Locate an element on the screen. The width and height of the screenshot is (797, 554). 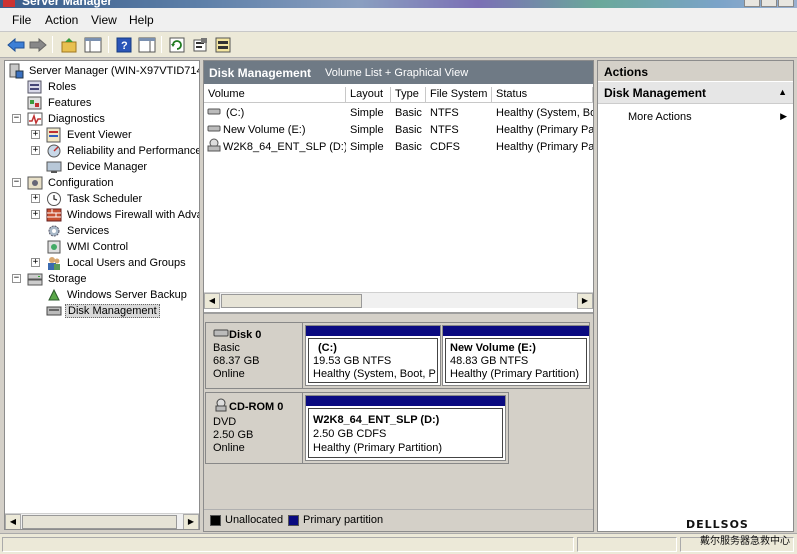
column-volume: Volume is located at coordinates (275, 95).